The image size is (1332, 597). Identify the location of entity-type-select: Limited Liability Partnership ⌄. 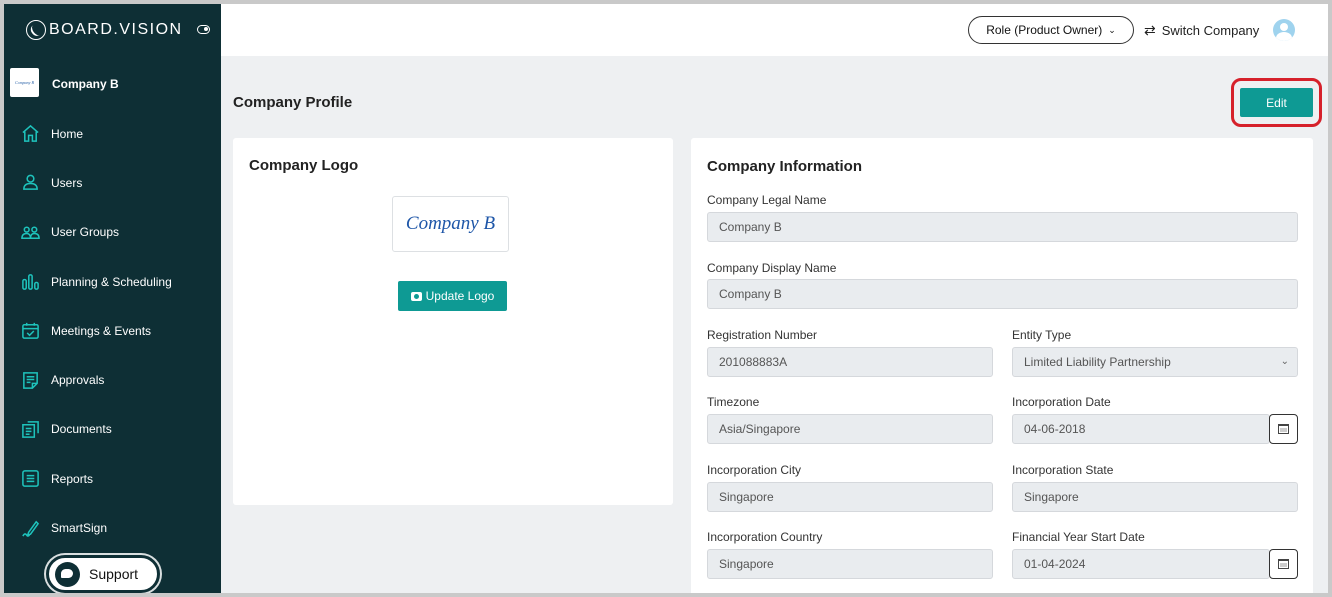
(1155, 362).